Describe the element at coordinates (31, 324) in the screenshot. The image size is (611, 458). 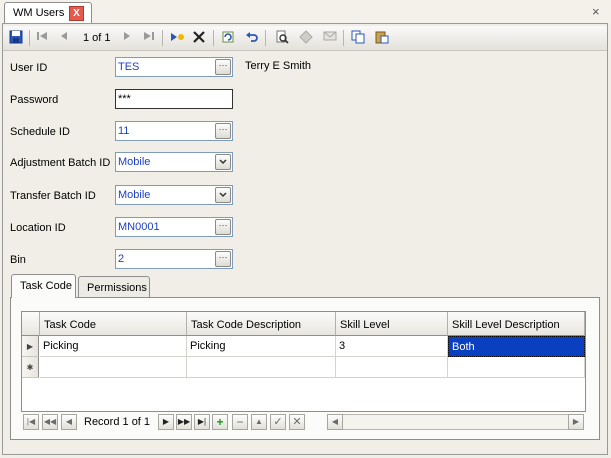
I see `grid-corner` at that location.